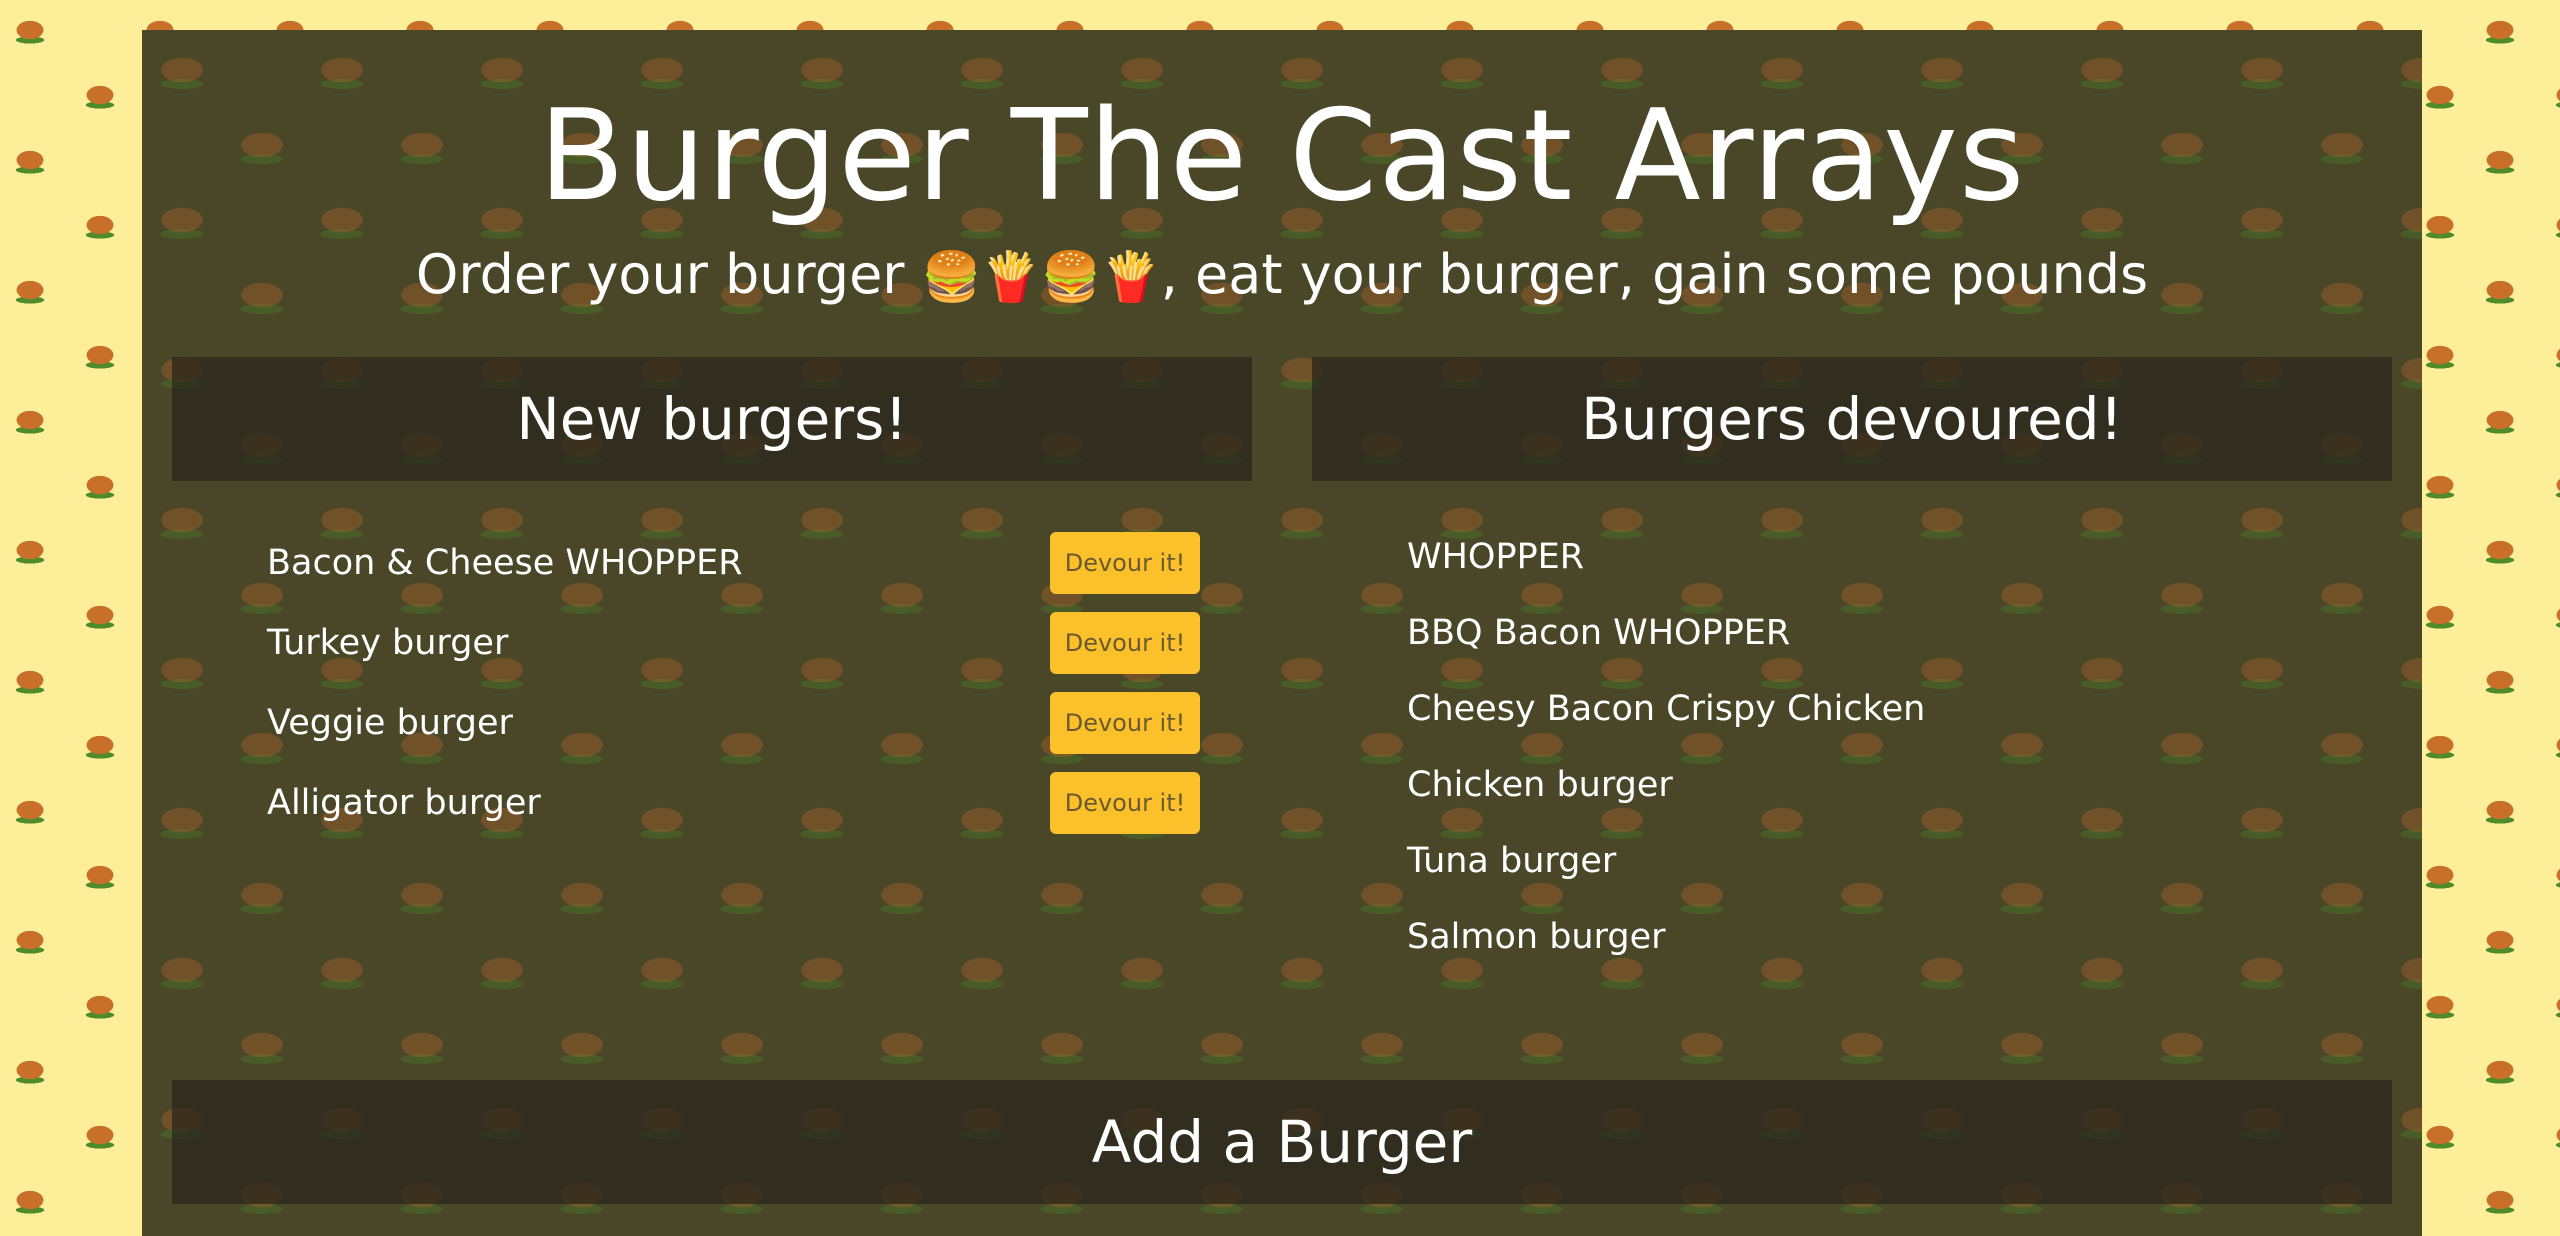 The width and height of the screenshot is (2560, 1236). What do you see at coordinates (388, 643) in the screenshot?
I see `new-burger-name: Turkey burger` at bounding box center [388, 643].